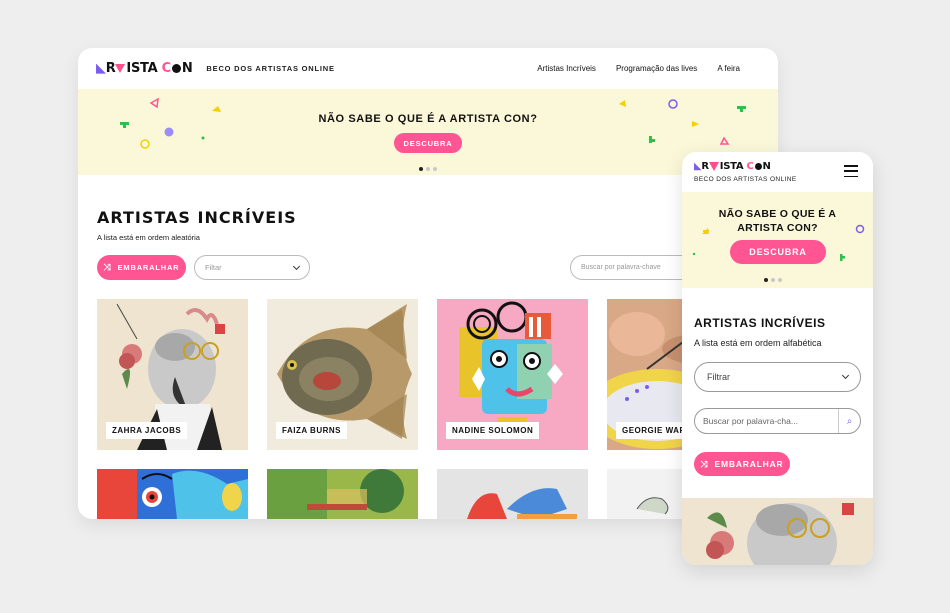 The width and height of the screenshot is (950, 613). Describe the element at coordinates (252, 267) in the screenshot. I see `filter-select: Filtar` at that location.